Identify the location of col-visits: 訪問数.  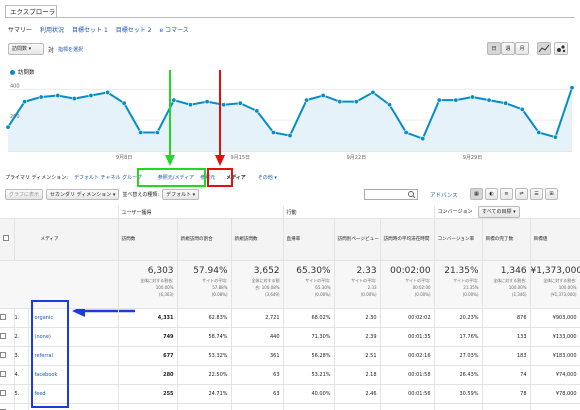
(148, 239).